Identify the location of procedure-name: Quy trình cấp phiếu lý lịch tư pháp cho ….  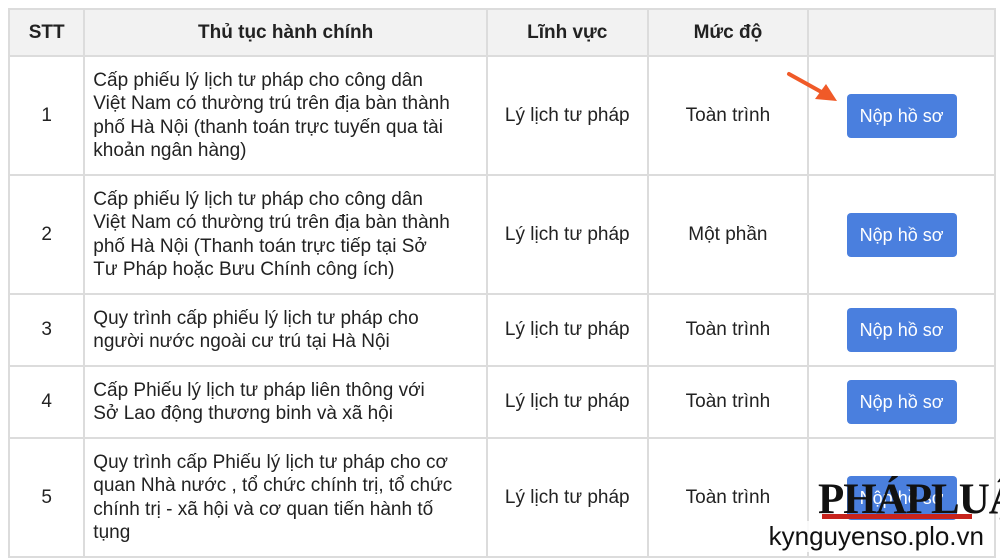
(285, 330).